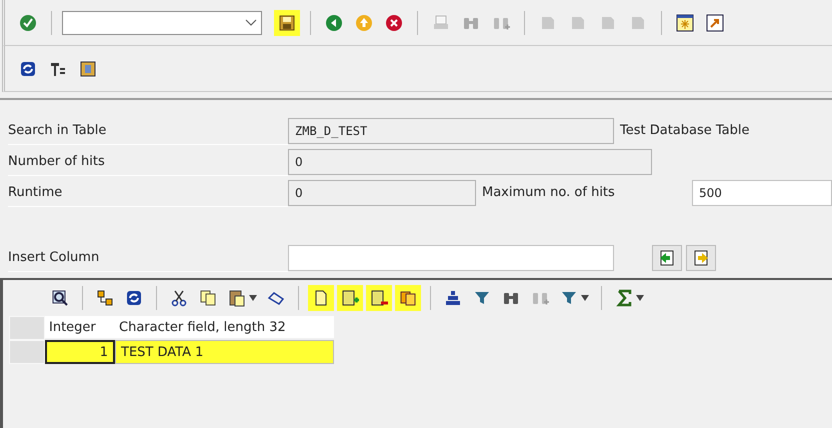 The height and width of the screenshot is (428, 832). I want to click on input-field, so click(451, 257).